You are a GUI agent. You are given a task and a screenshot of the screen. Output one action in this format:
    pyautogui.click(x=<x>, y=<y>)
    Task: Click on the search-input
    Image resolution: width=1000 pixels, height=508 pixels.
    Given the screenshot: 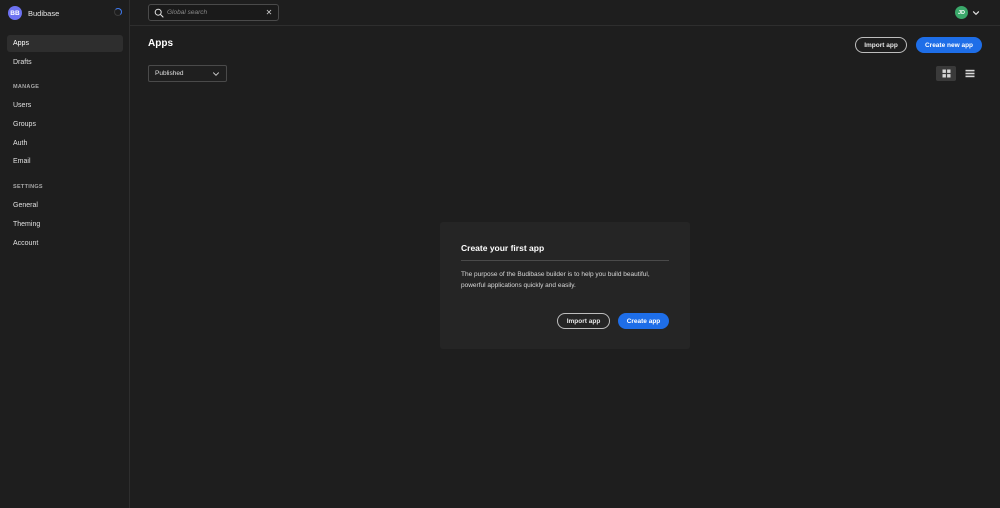 What is the action you would take?
    pyautogui.click(x=214, y=12)
    